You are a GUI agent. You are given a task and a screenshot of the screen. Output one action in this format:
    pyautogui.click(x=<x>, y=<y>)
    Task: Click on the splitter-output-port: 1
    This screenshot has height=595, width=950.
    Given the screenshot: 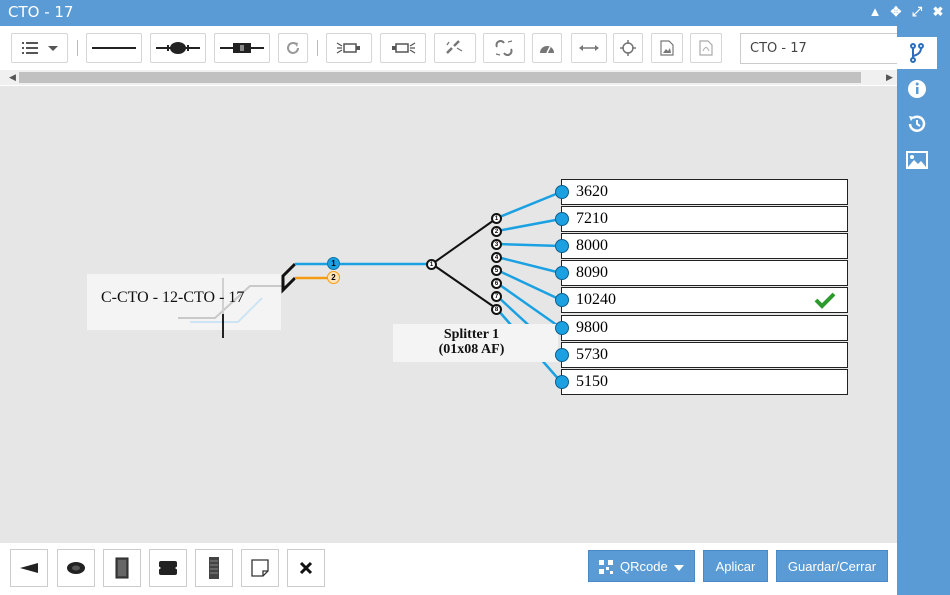 What is the action you would take?
    pyautogui.click(x=496, y=218)
    